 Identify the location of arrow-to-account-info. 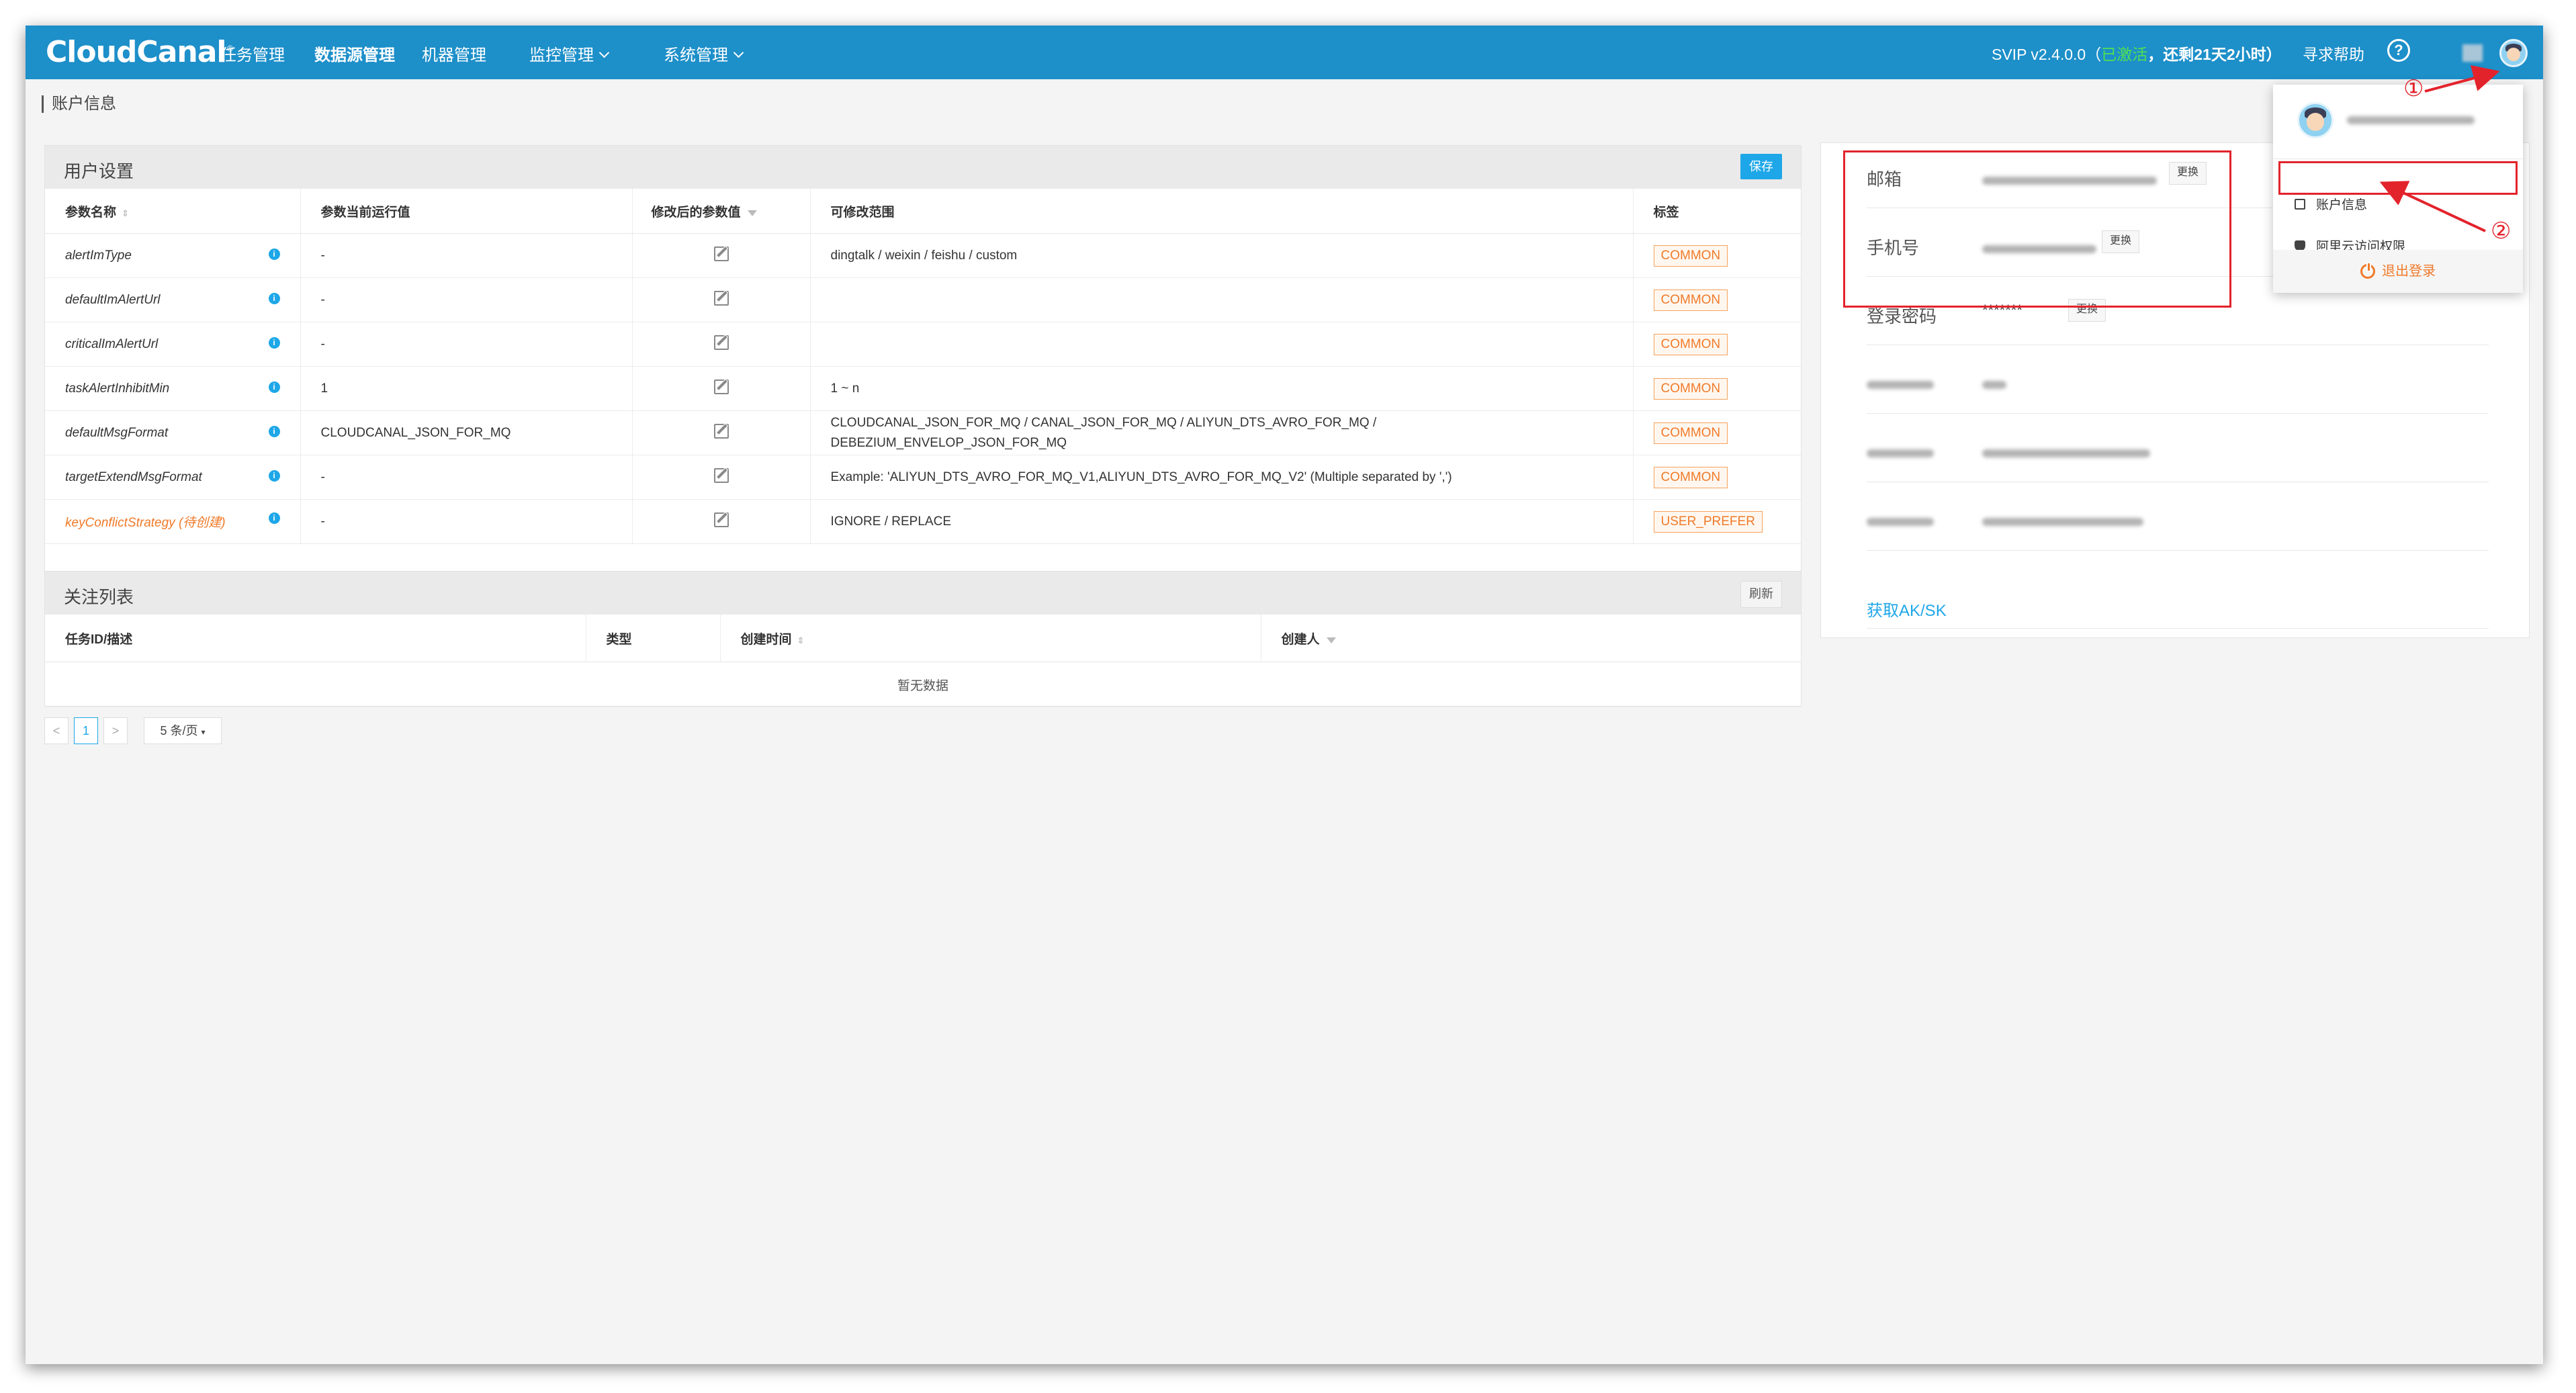
(2433, 206).